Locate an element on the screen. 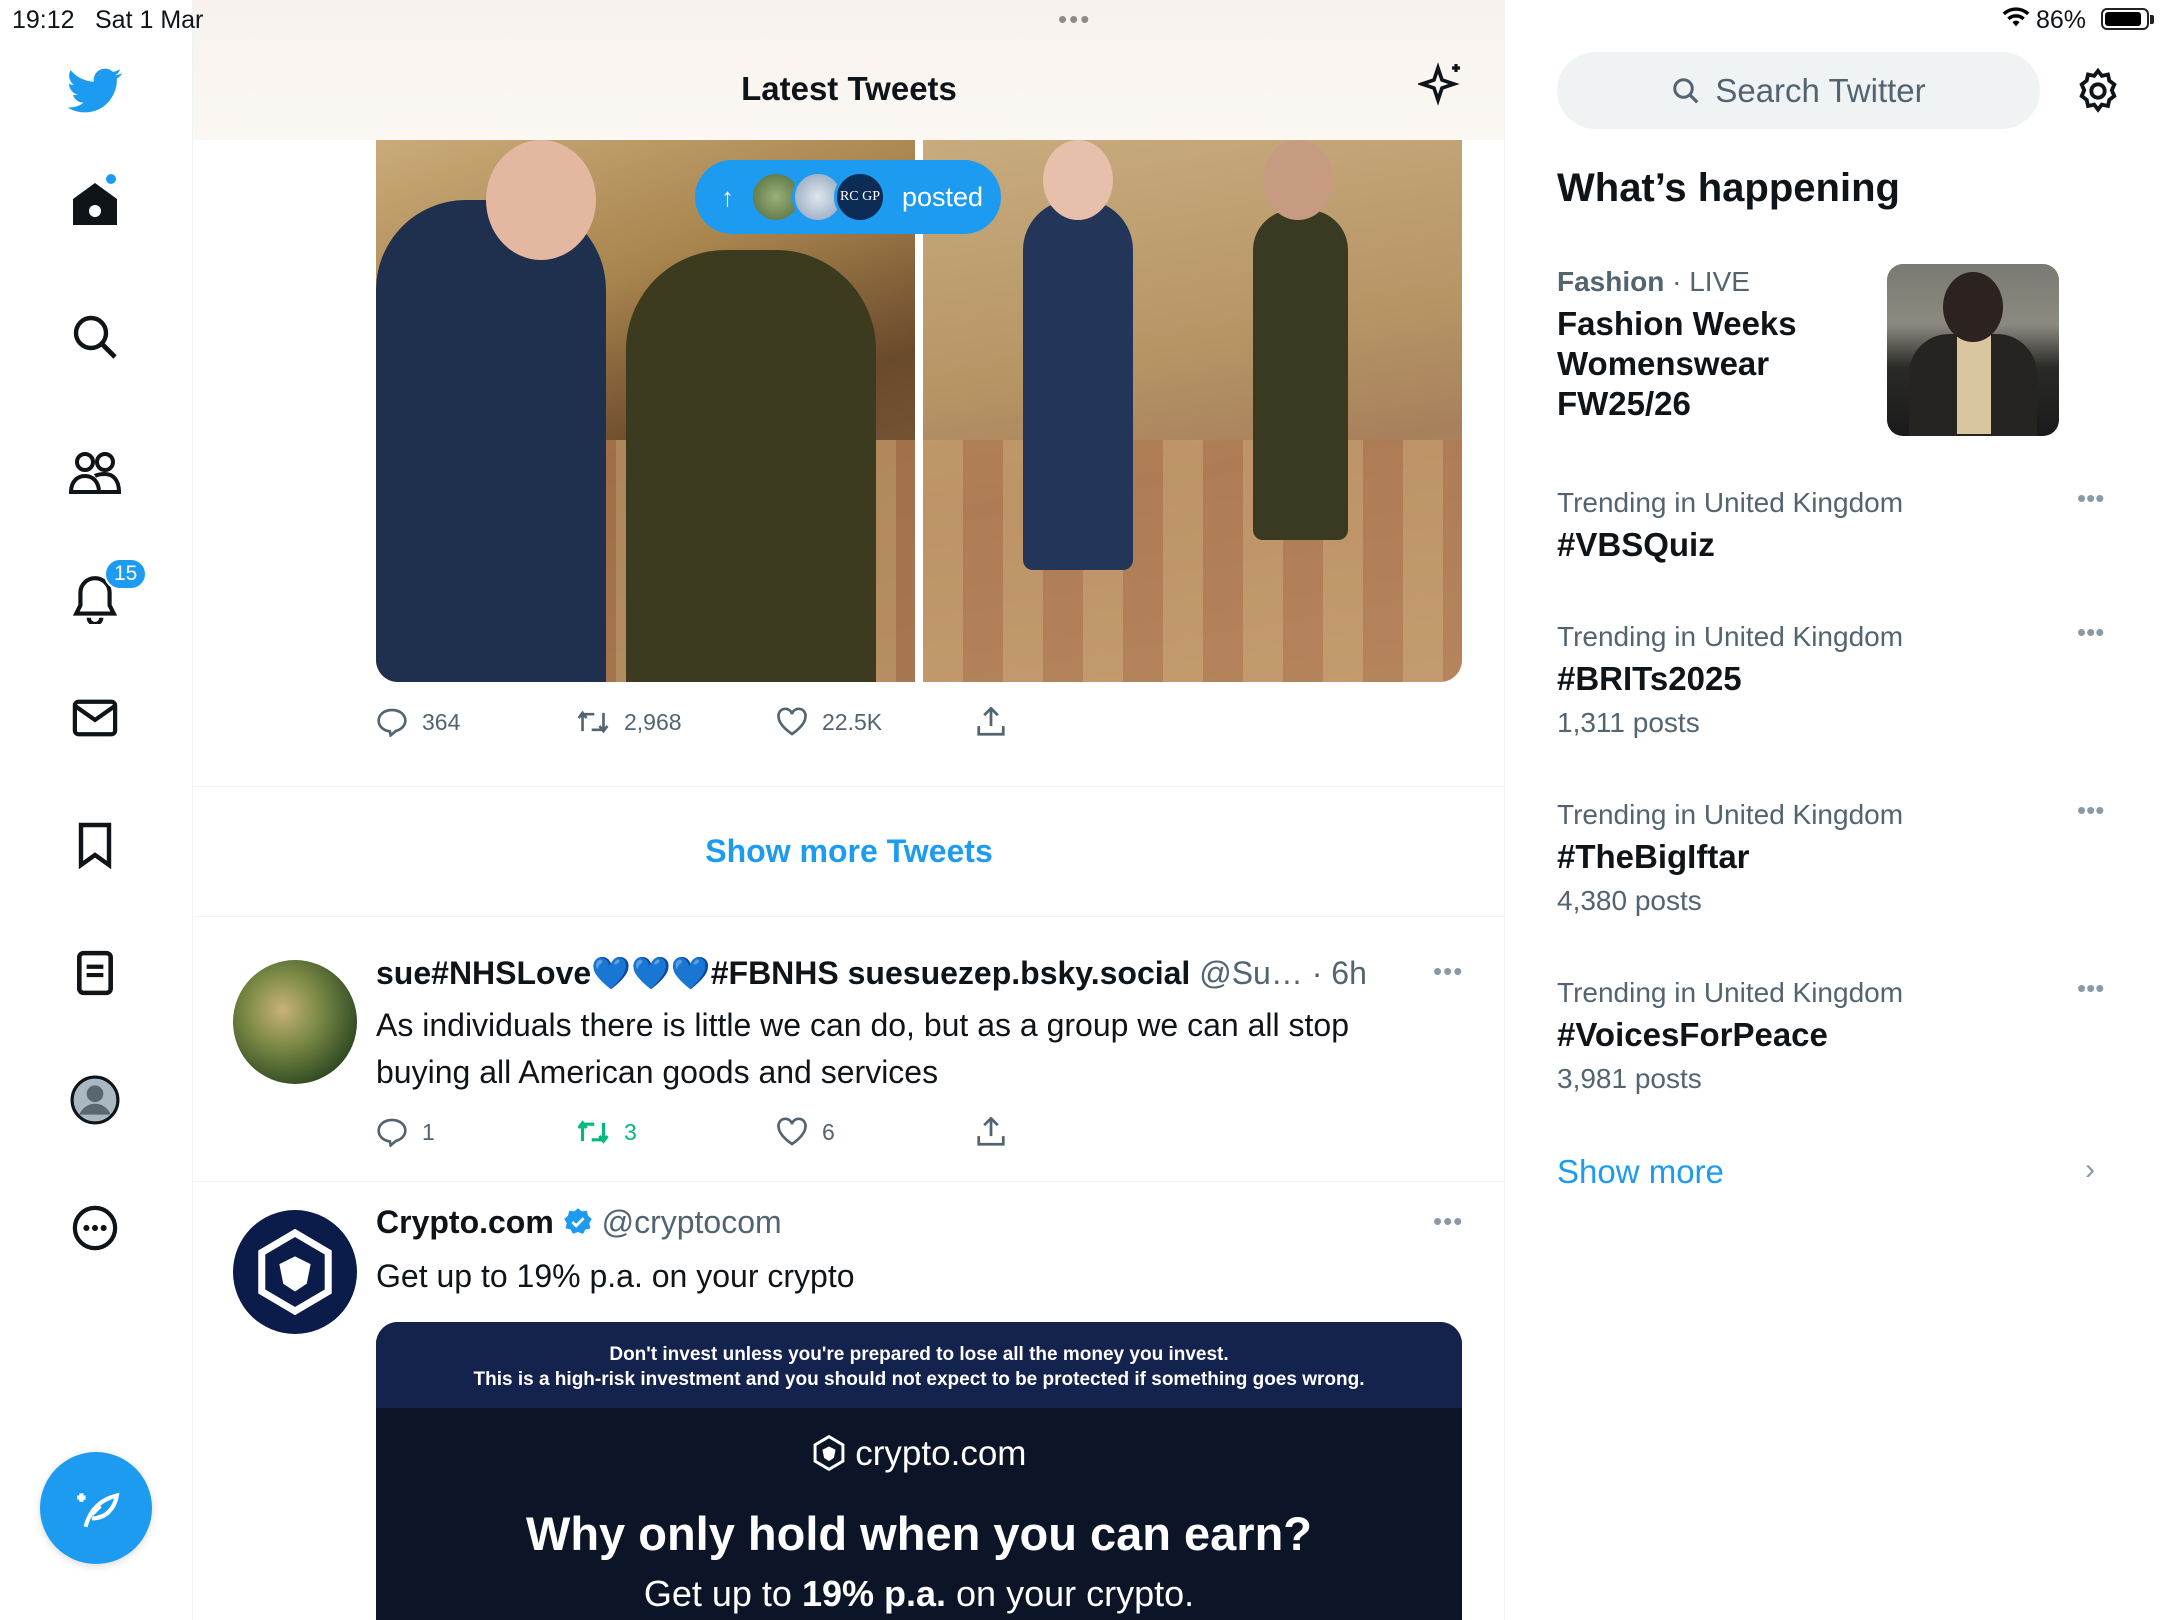 The image size is (2160, 1620). crypto-logo-icon is located at coordinates (828, 1453).